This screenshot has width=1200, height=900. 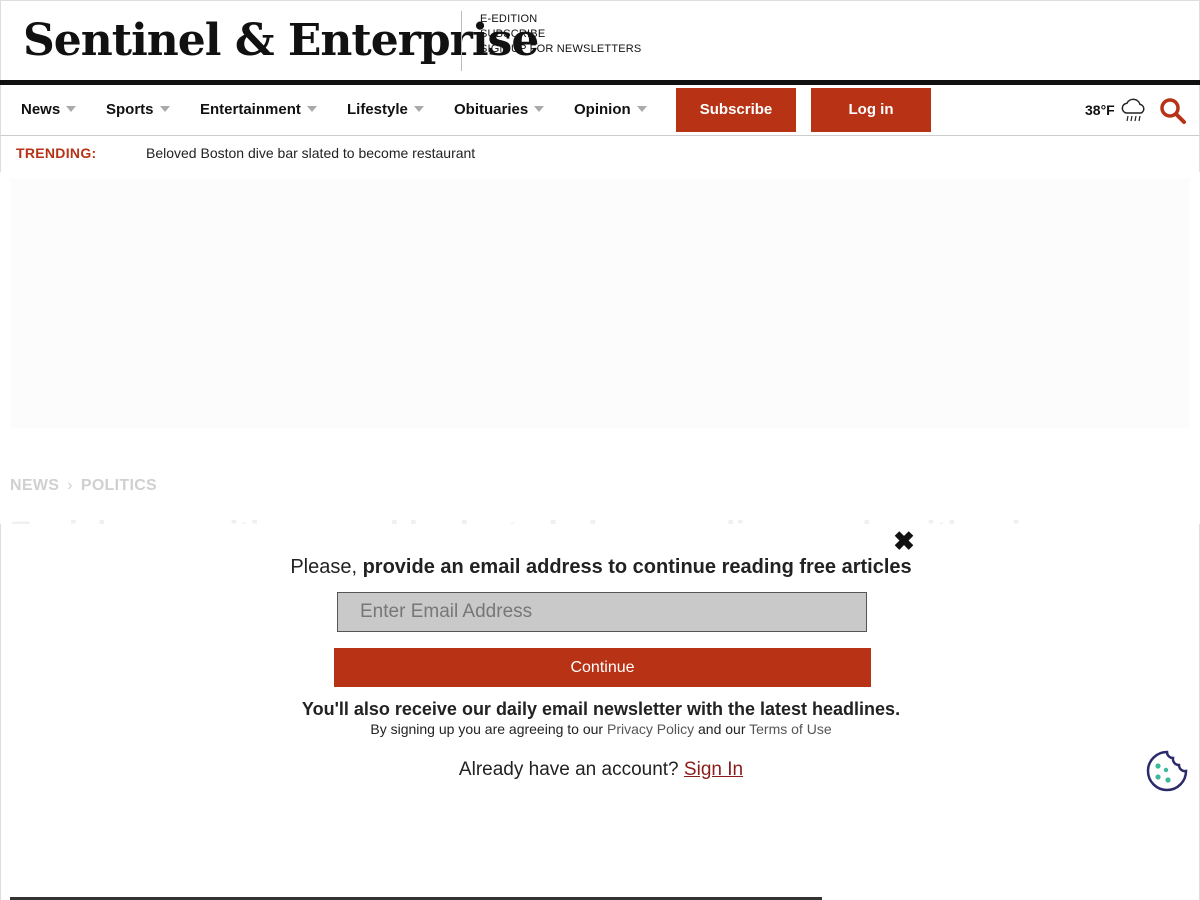 I want to click on subscribe-link: SUBSCRIBE, so click(x=560, y=34).